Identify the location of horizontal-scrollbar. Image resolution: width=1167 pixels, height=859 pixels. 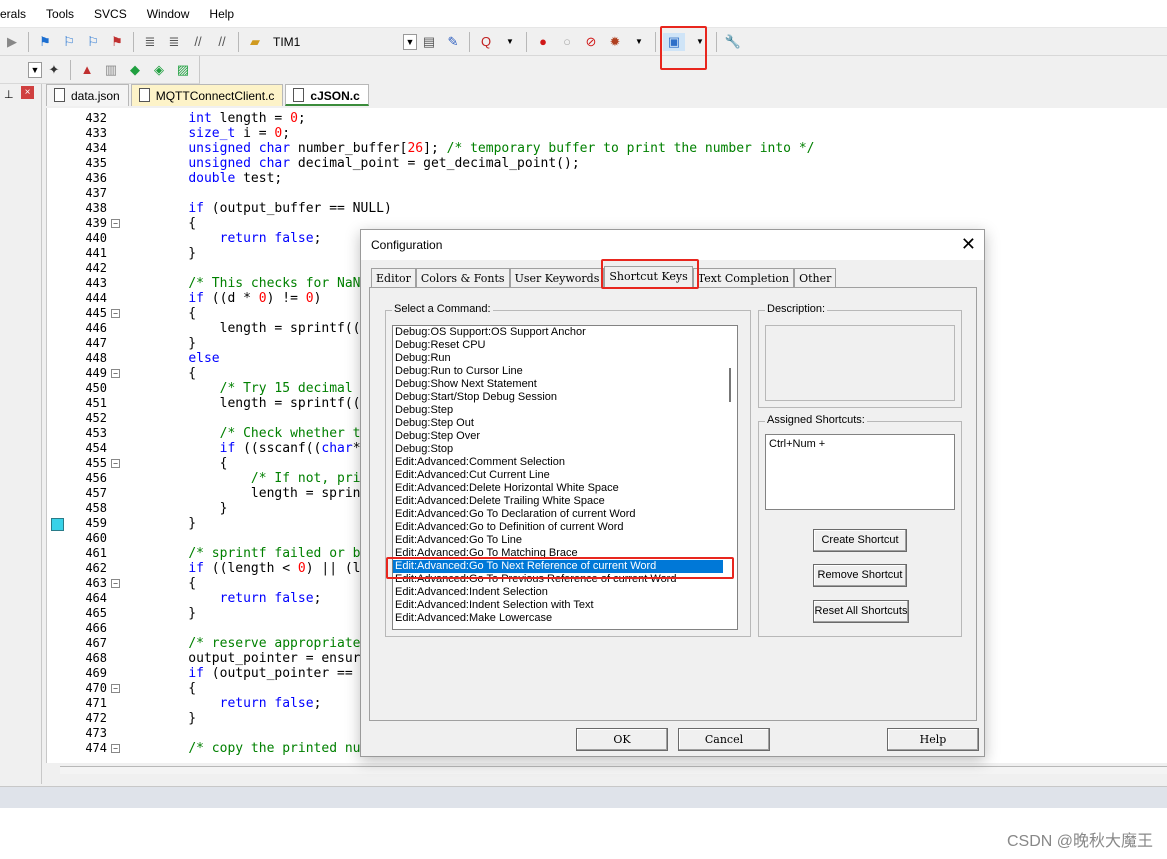
(613, 770).